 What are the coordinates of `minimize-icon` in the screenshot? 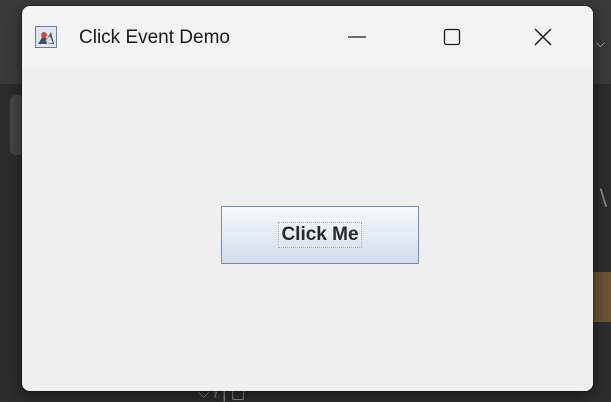 It's located at (357, 37).